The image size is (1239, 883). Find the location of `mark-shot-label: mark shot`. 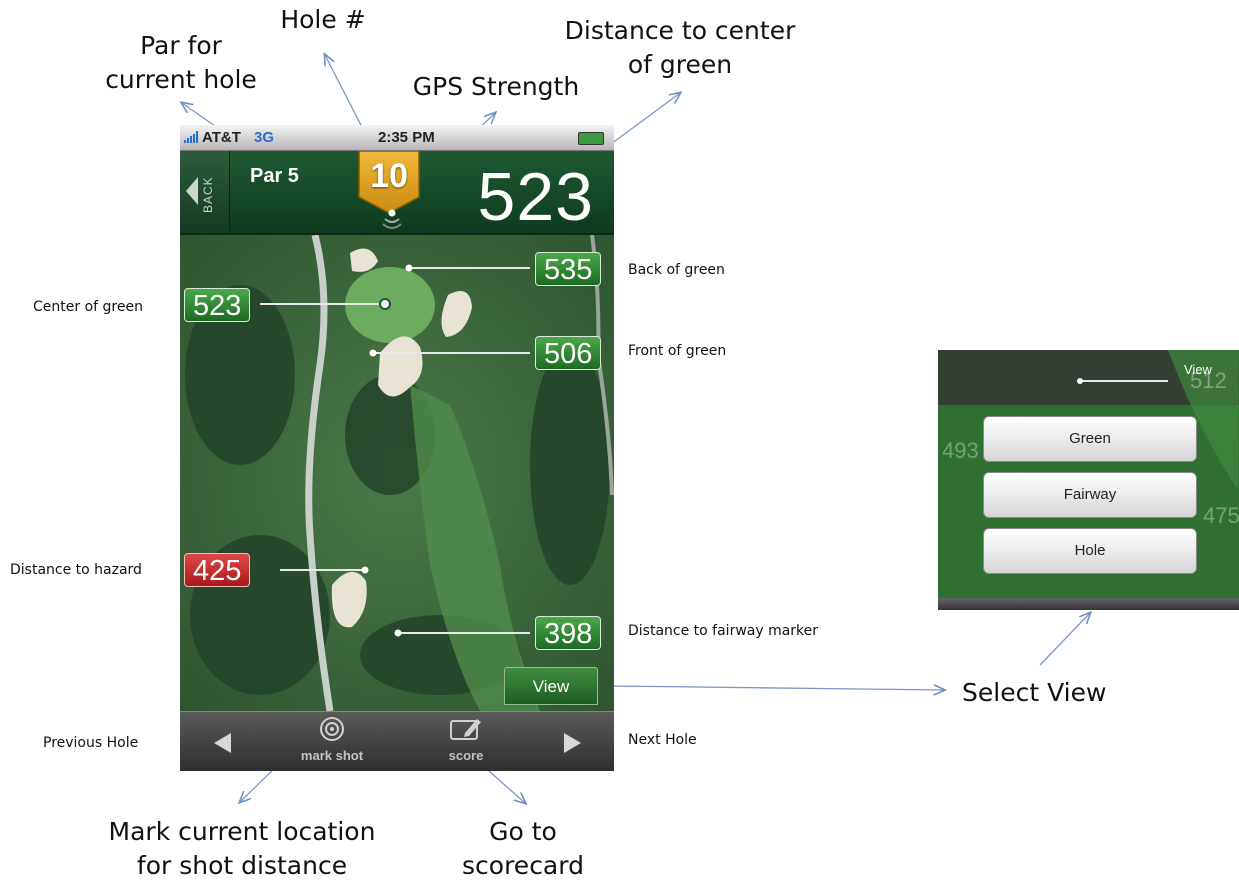

mark-shot-label: mark shot is located at coordinates (332, 755).